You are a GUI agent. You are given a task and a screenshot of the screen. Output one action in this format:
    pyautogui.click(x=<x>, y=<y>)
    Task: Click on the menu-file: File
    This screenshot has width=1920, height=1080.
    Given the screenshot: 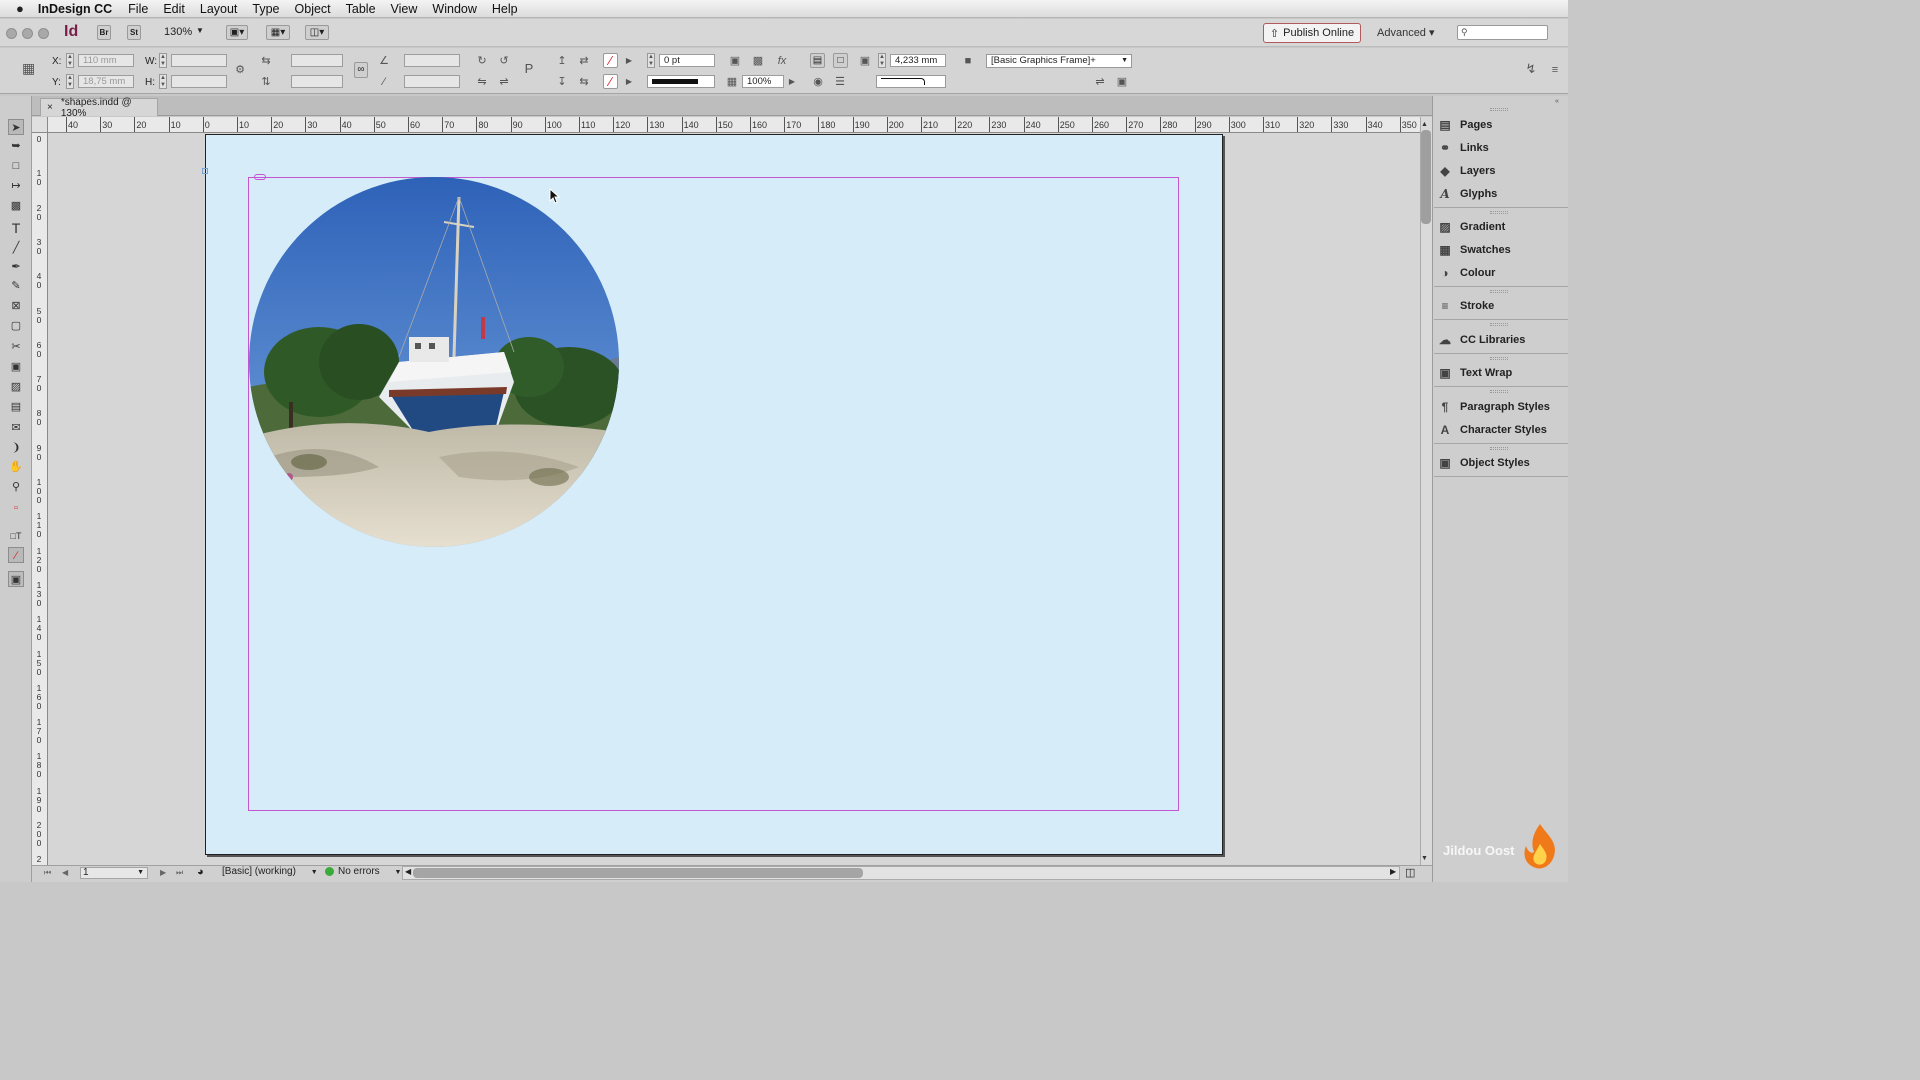 What is the action you would take?
    pyautogui.click(x=138, y=9)
    